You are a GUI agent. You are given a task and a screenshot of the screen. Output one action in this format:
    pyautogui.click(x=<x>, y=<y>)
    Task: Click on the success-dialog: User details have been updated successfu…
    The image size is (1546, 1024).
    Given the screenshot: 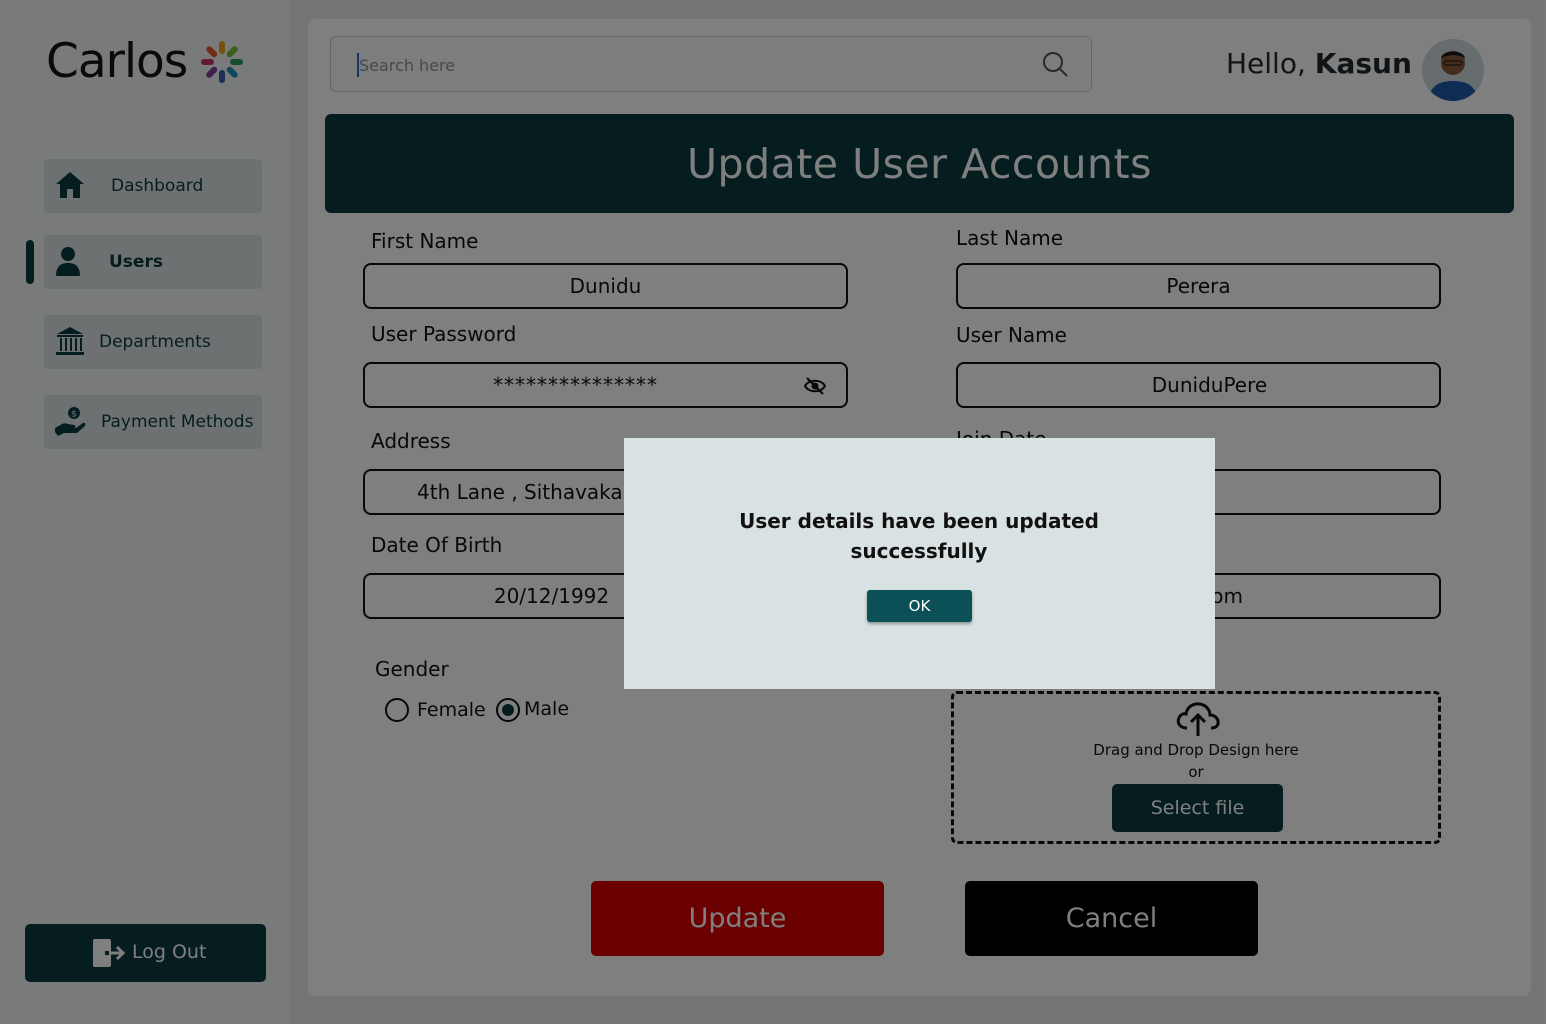 What is the action you would take?
    pyautogui.click(x=919, y=563)
    